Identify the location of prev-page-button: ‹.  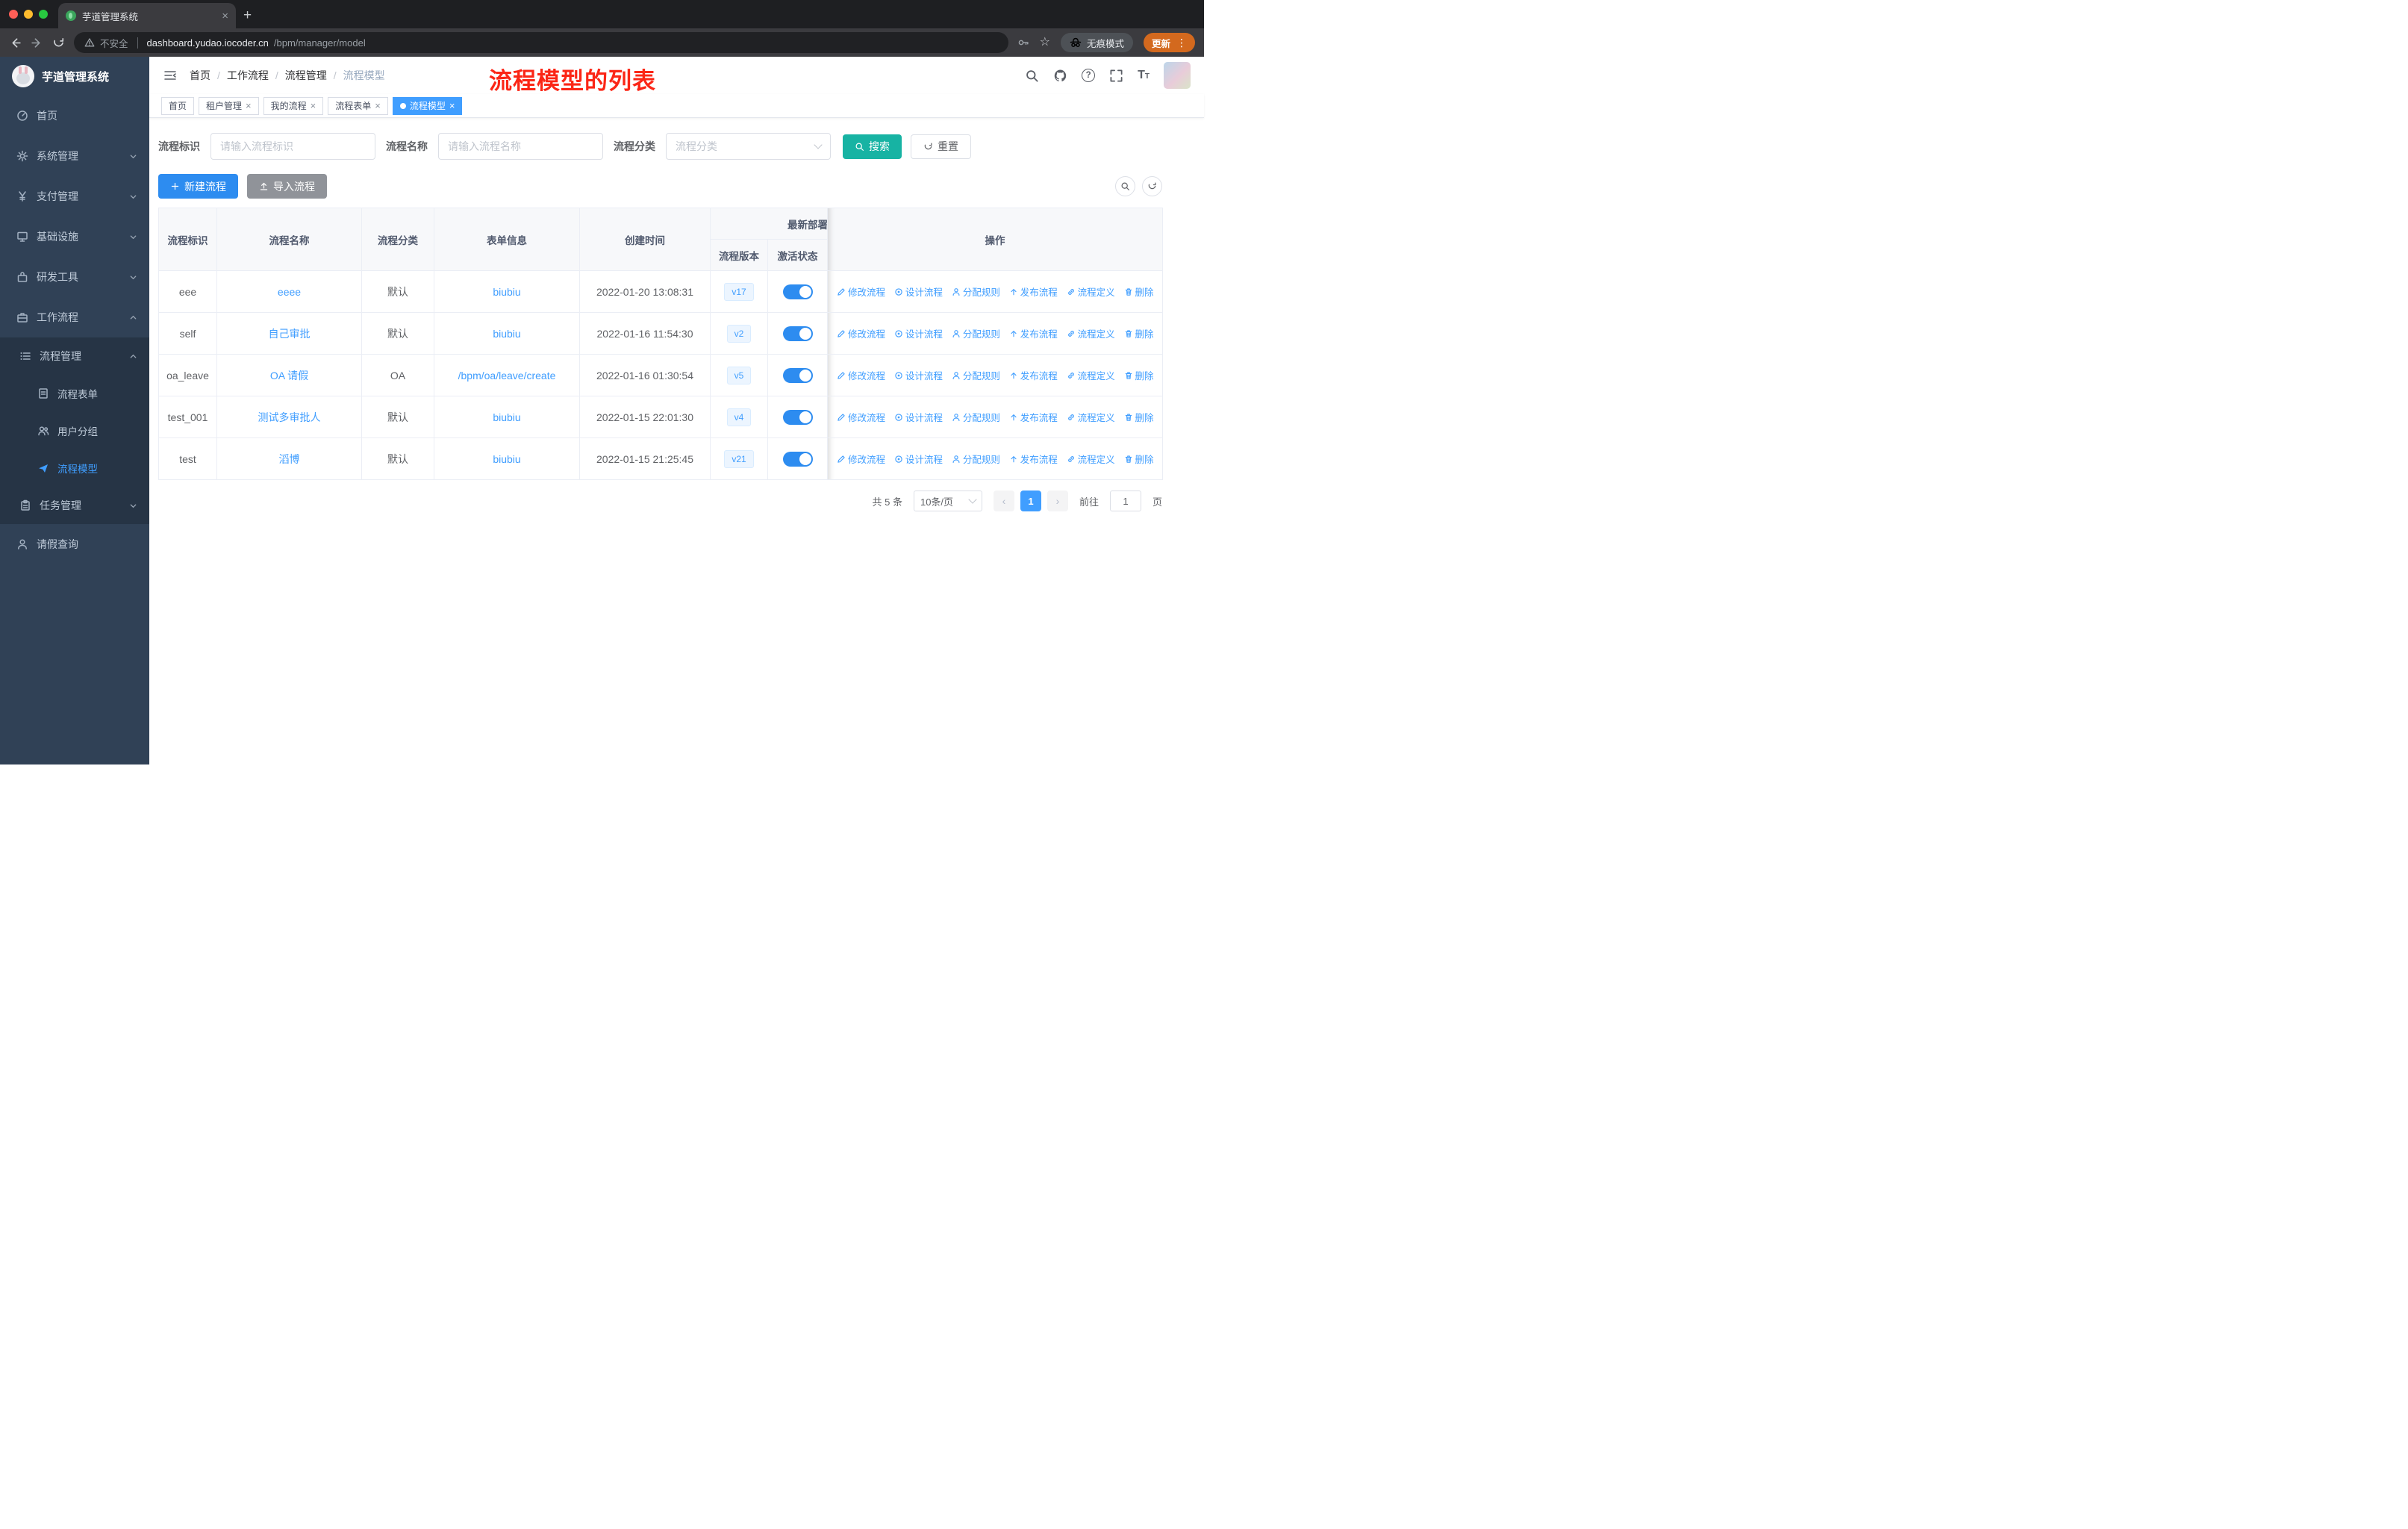
(1003, 501).